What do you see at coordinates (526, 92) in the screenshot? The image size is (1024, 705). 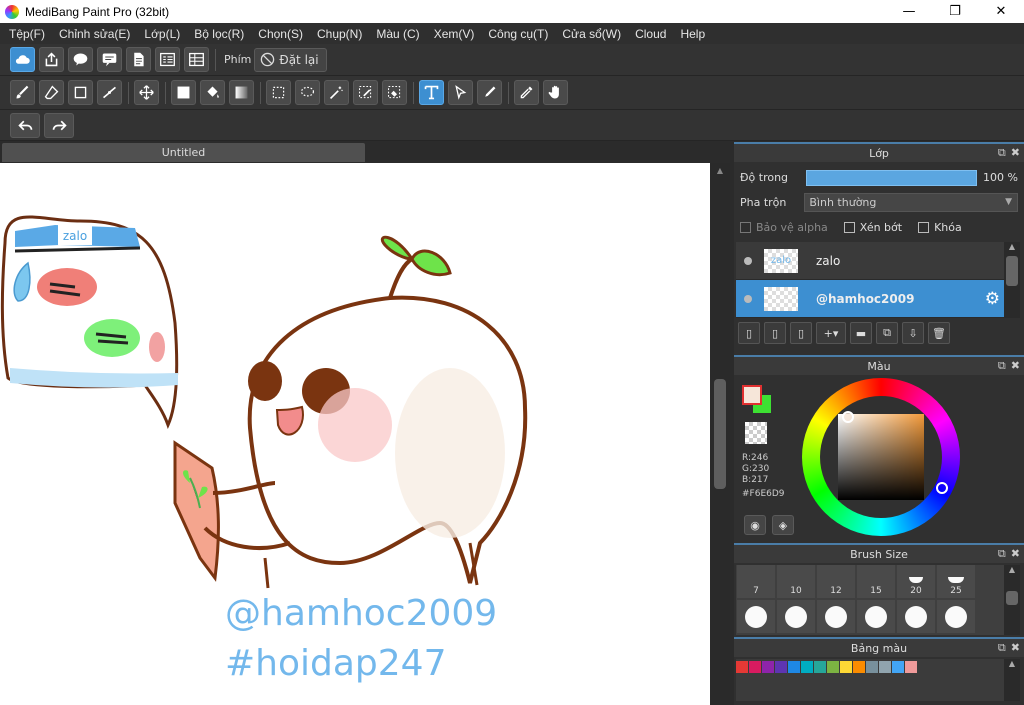 I see `eyedropper-icon` at bounding box center [526, 92].